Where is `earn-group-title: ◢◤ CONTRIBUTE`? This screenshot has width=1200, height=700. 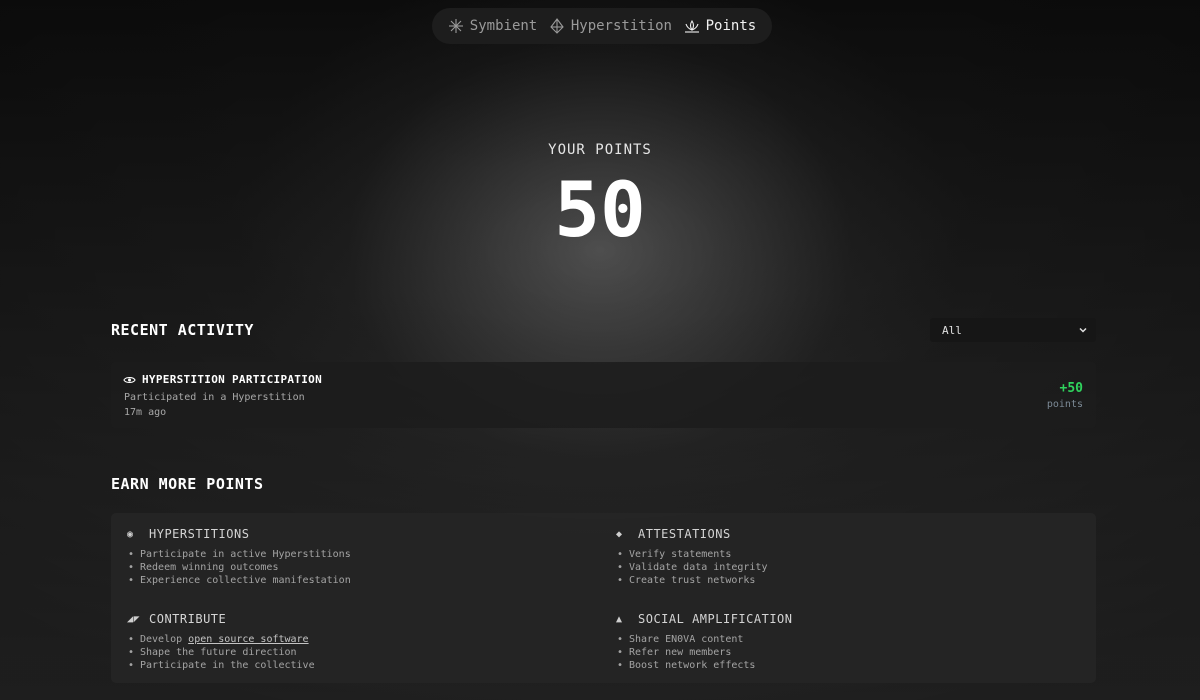 earn-group-title: ◢◤ CONTRIBUTE is located at coordinates (221, 619).